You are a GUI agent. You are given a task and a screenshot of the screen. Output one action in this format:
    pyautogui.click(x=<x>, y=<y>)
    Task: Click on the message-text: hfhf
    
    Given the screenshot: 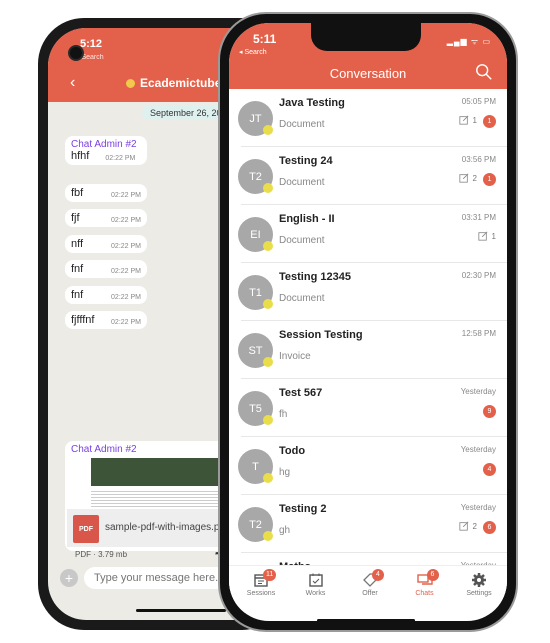 What is the action you would take?
    pyautogui.click(x=80, y=156)
    